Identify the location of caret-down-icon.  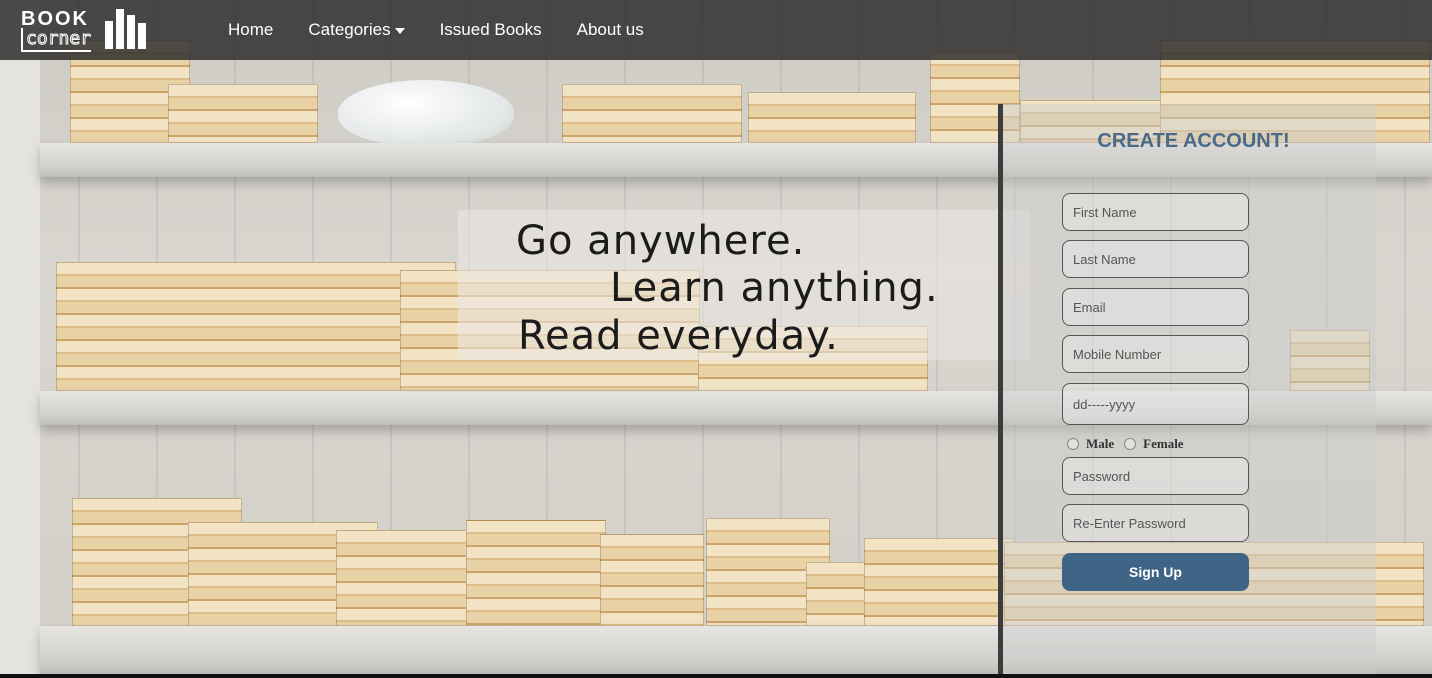
(399, 30).